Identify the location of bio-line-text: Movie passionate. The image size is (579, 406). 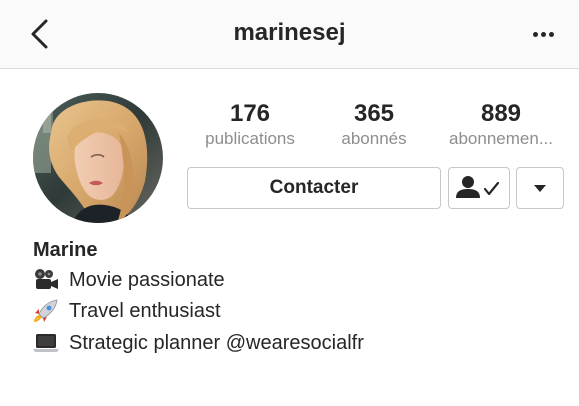
(147, 279).